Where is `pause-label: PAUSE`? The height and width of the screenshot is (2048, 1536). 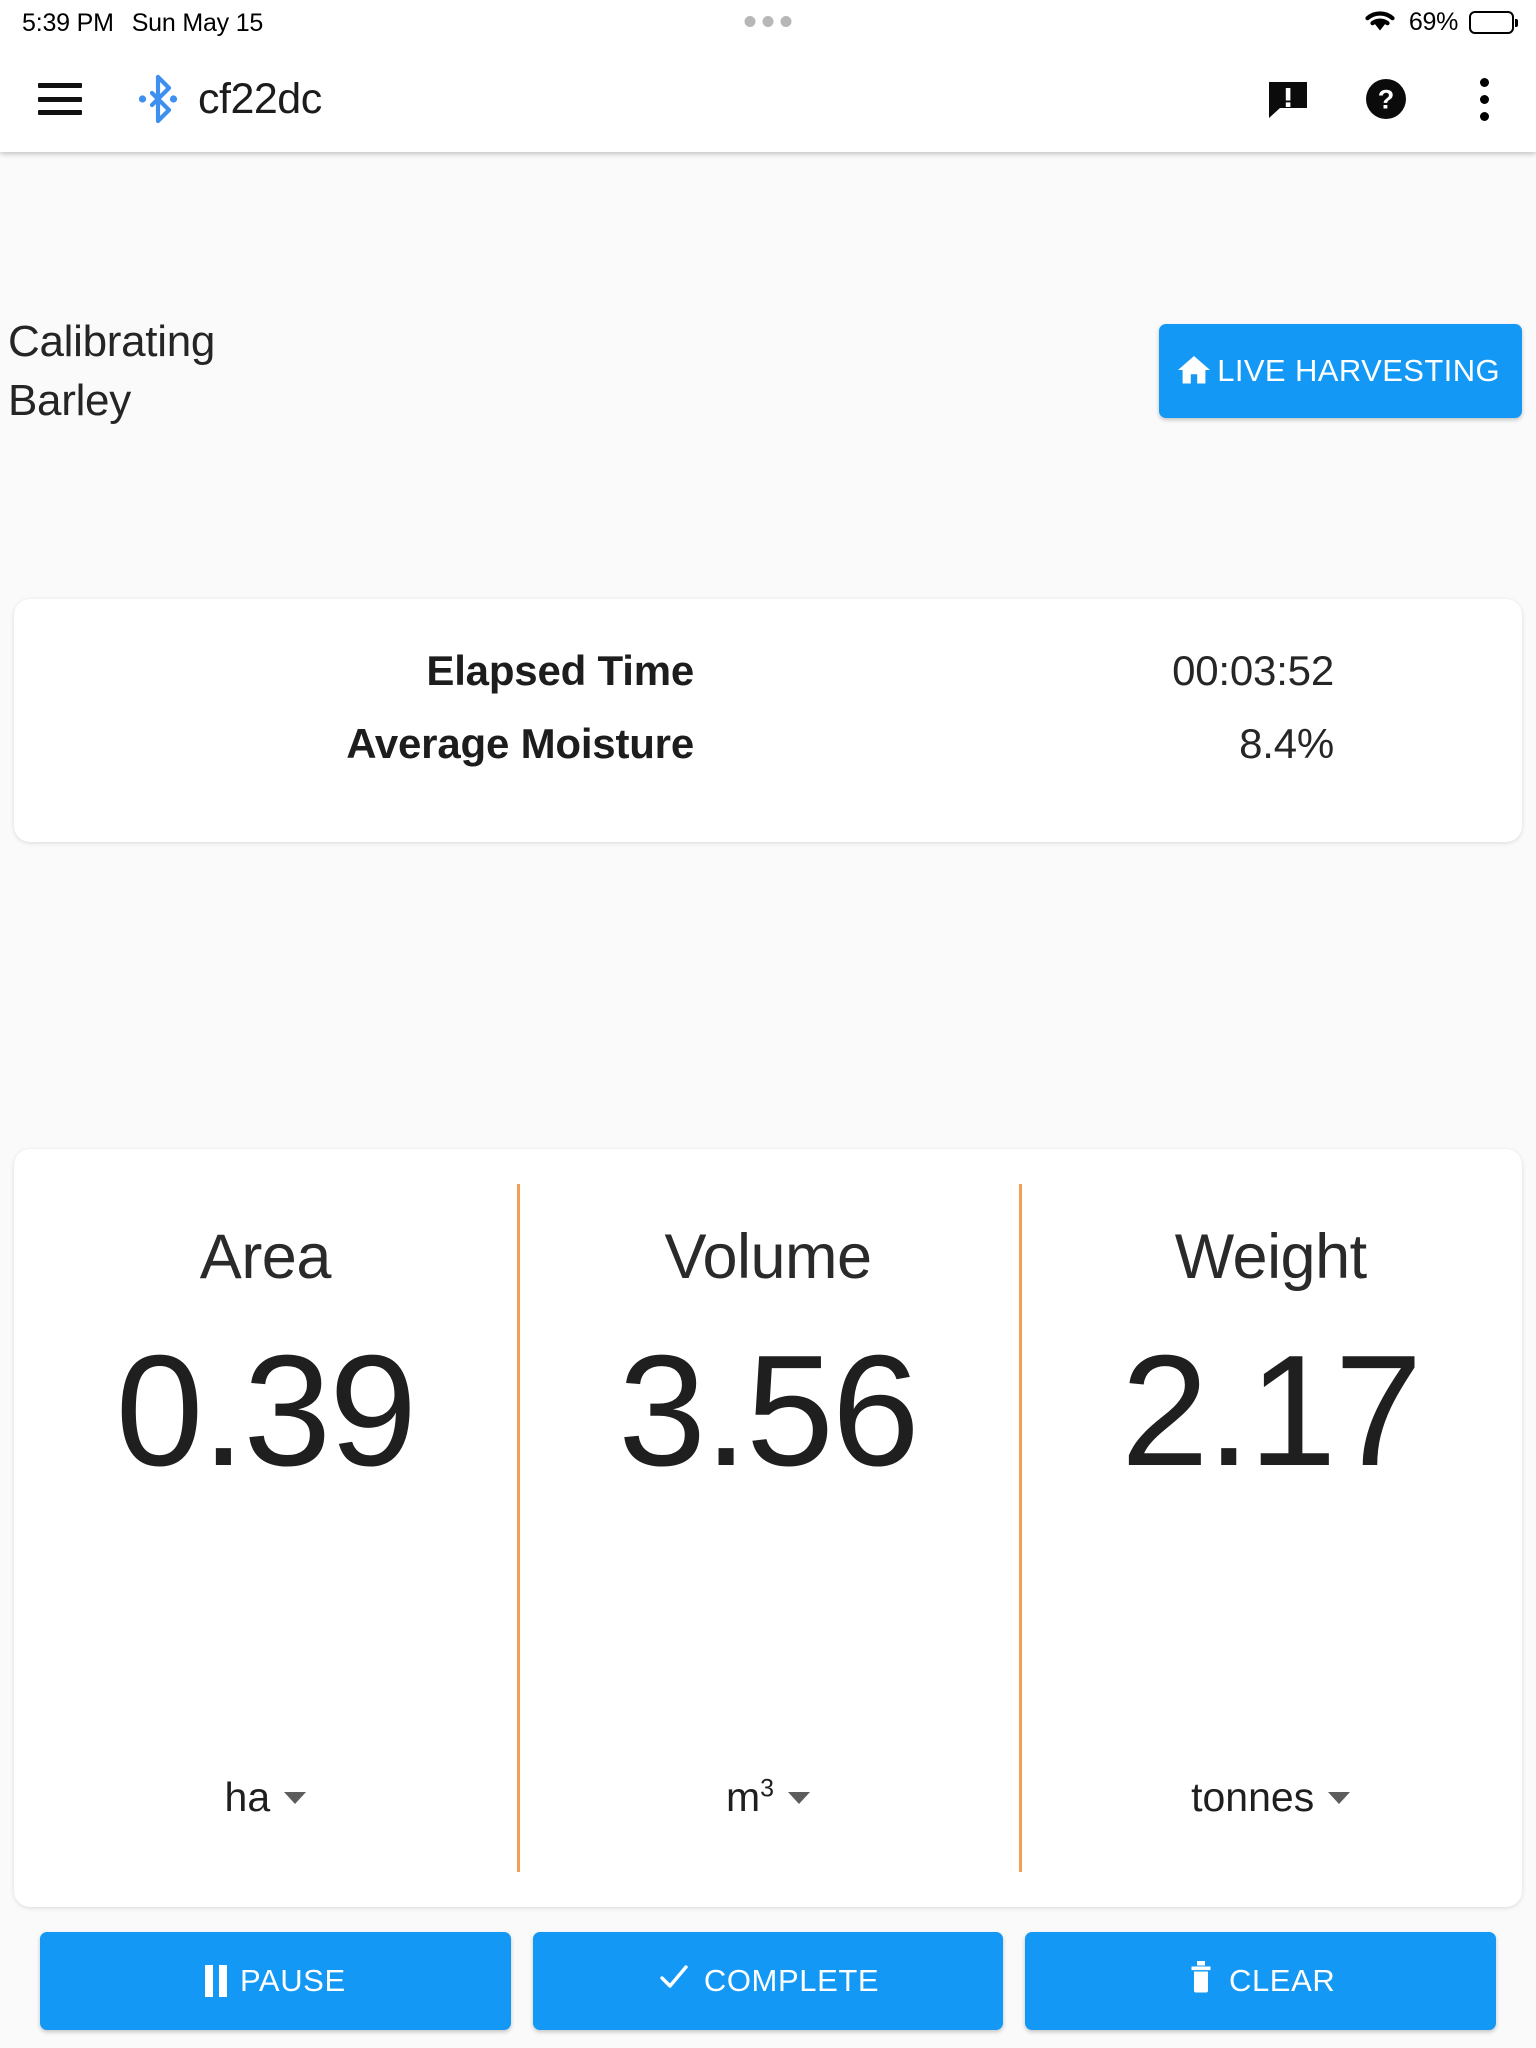
pause-label: PAUSE is located at coordinates (292, 1980).